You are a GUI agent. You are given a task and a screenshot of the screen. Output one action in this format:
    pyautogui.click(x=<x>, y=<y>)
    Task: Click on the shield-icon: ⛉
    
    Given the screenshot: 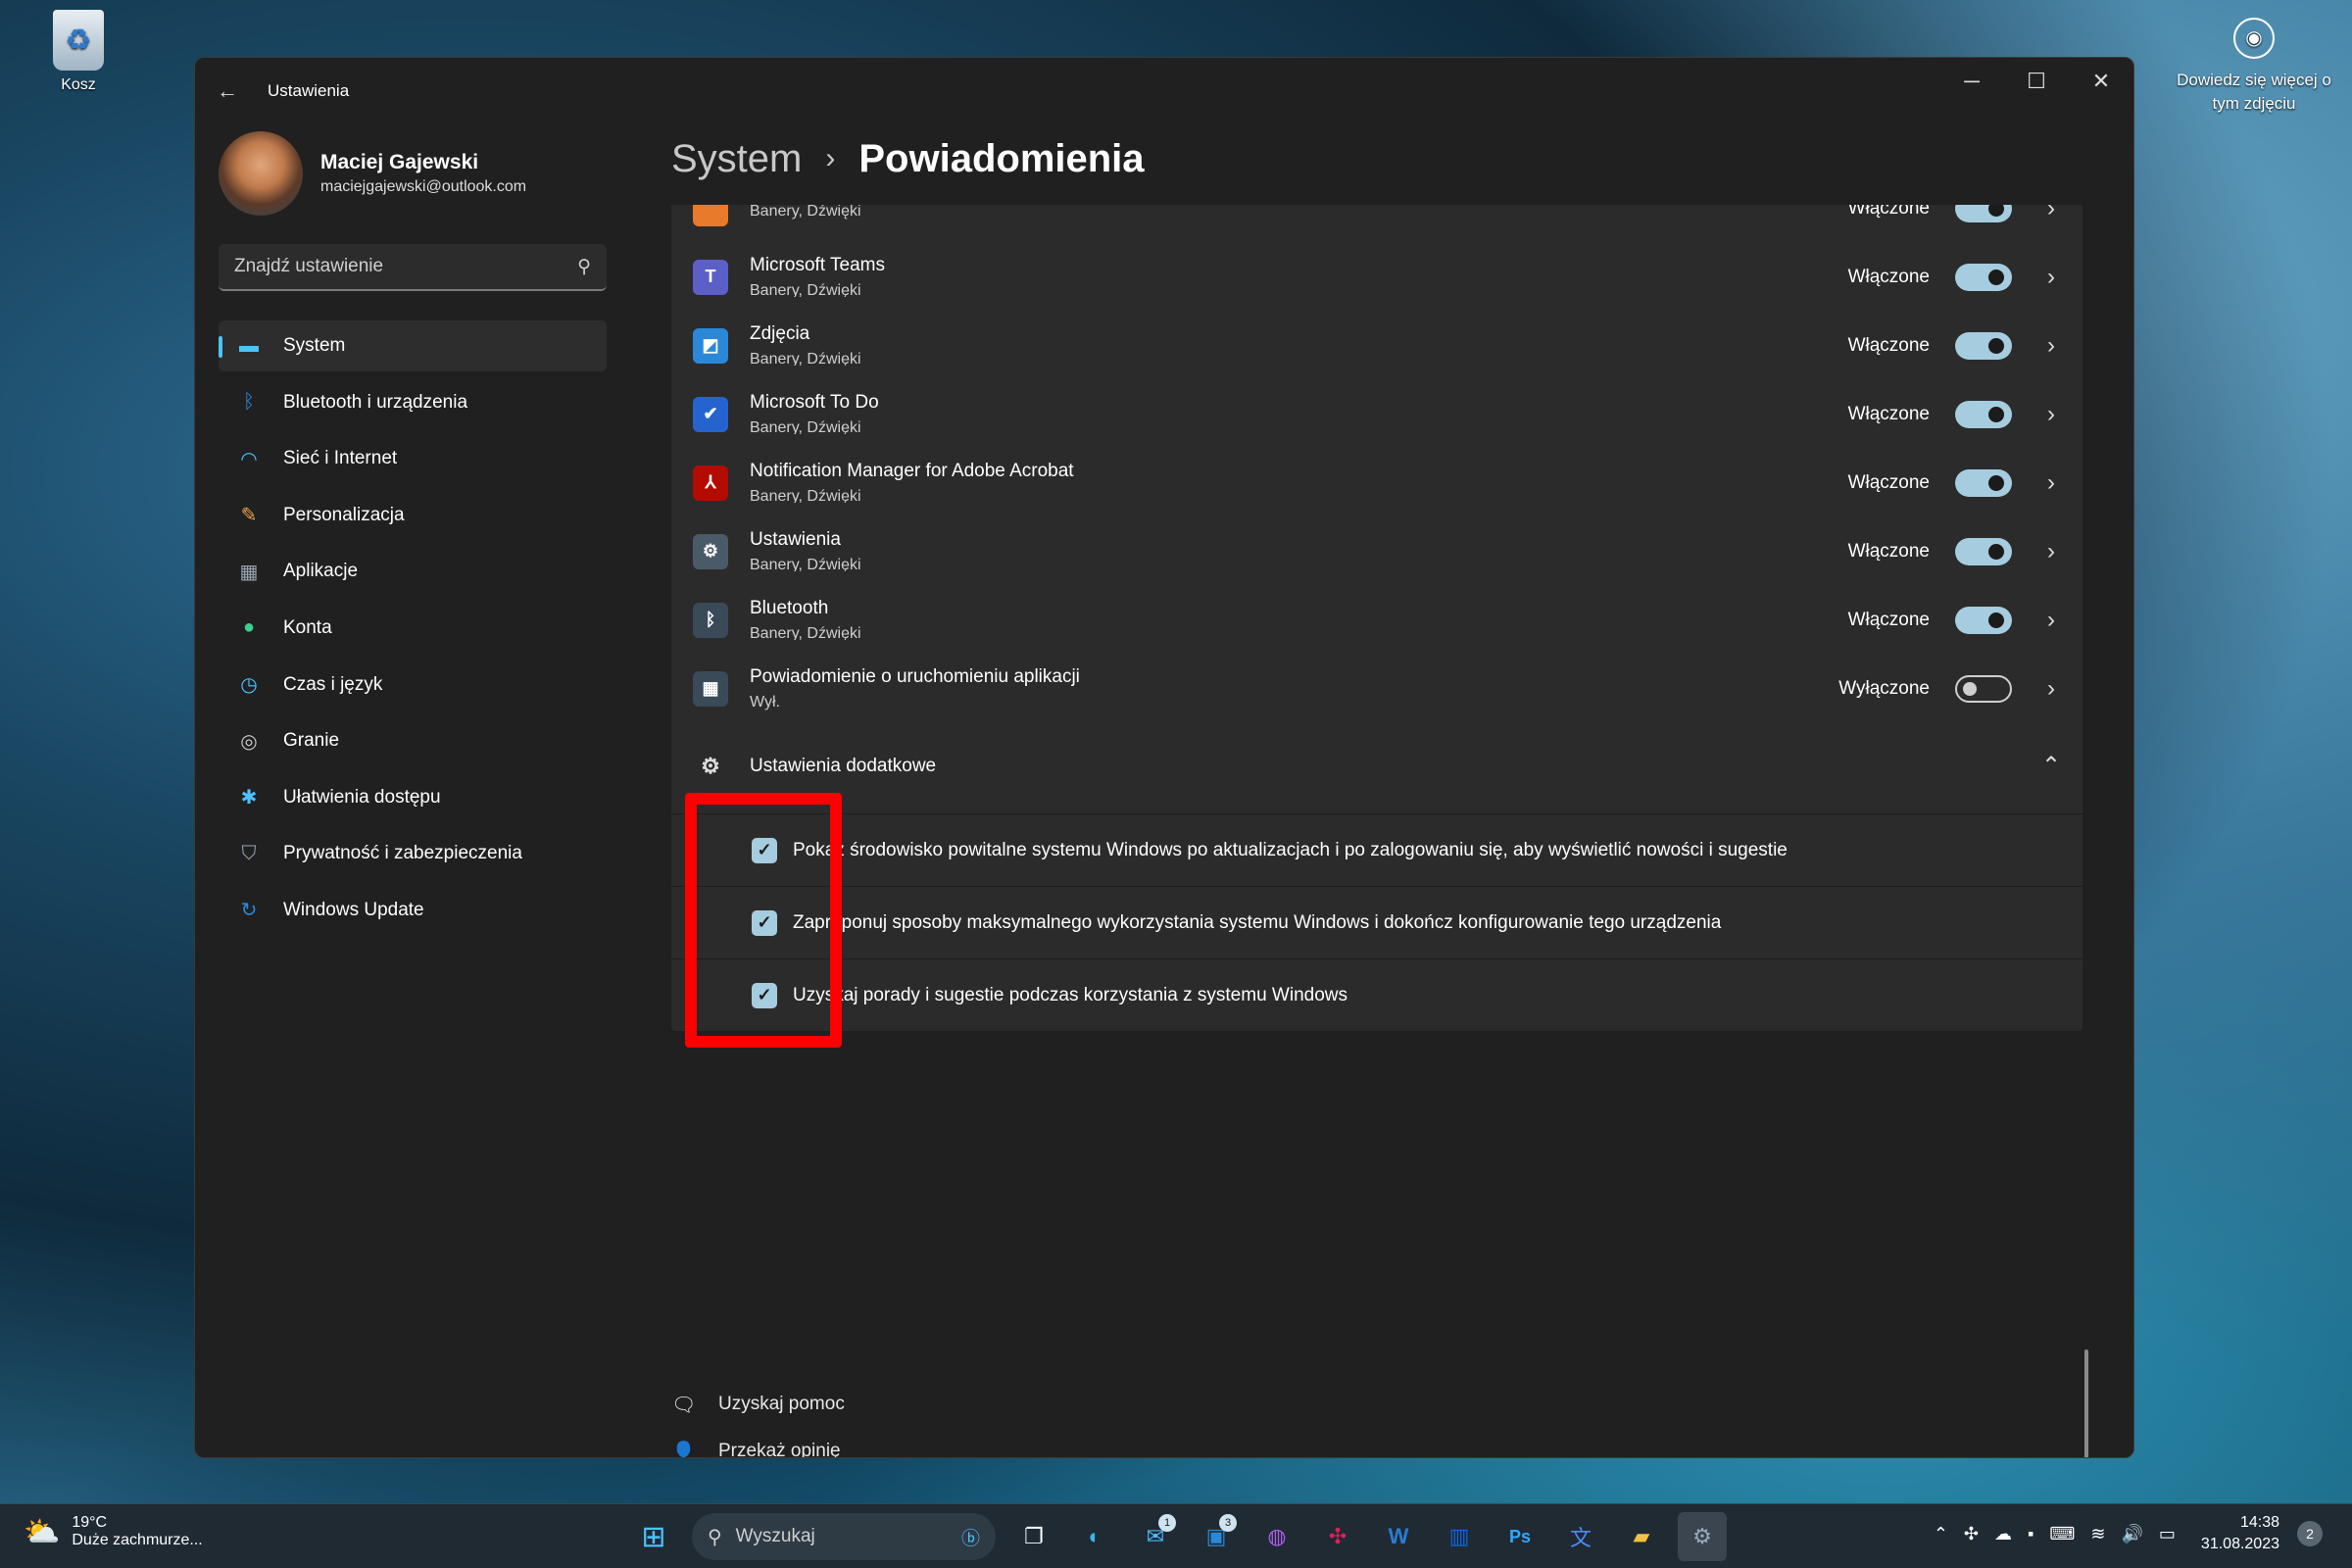 What is the action you would take?
    pyautogui.click(x=249, y=853)
    